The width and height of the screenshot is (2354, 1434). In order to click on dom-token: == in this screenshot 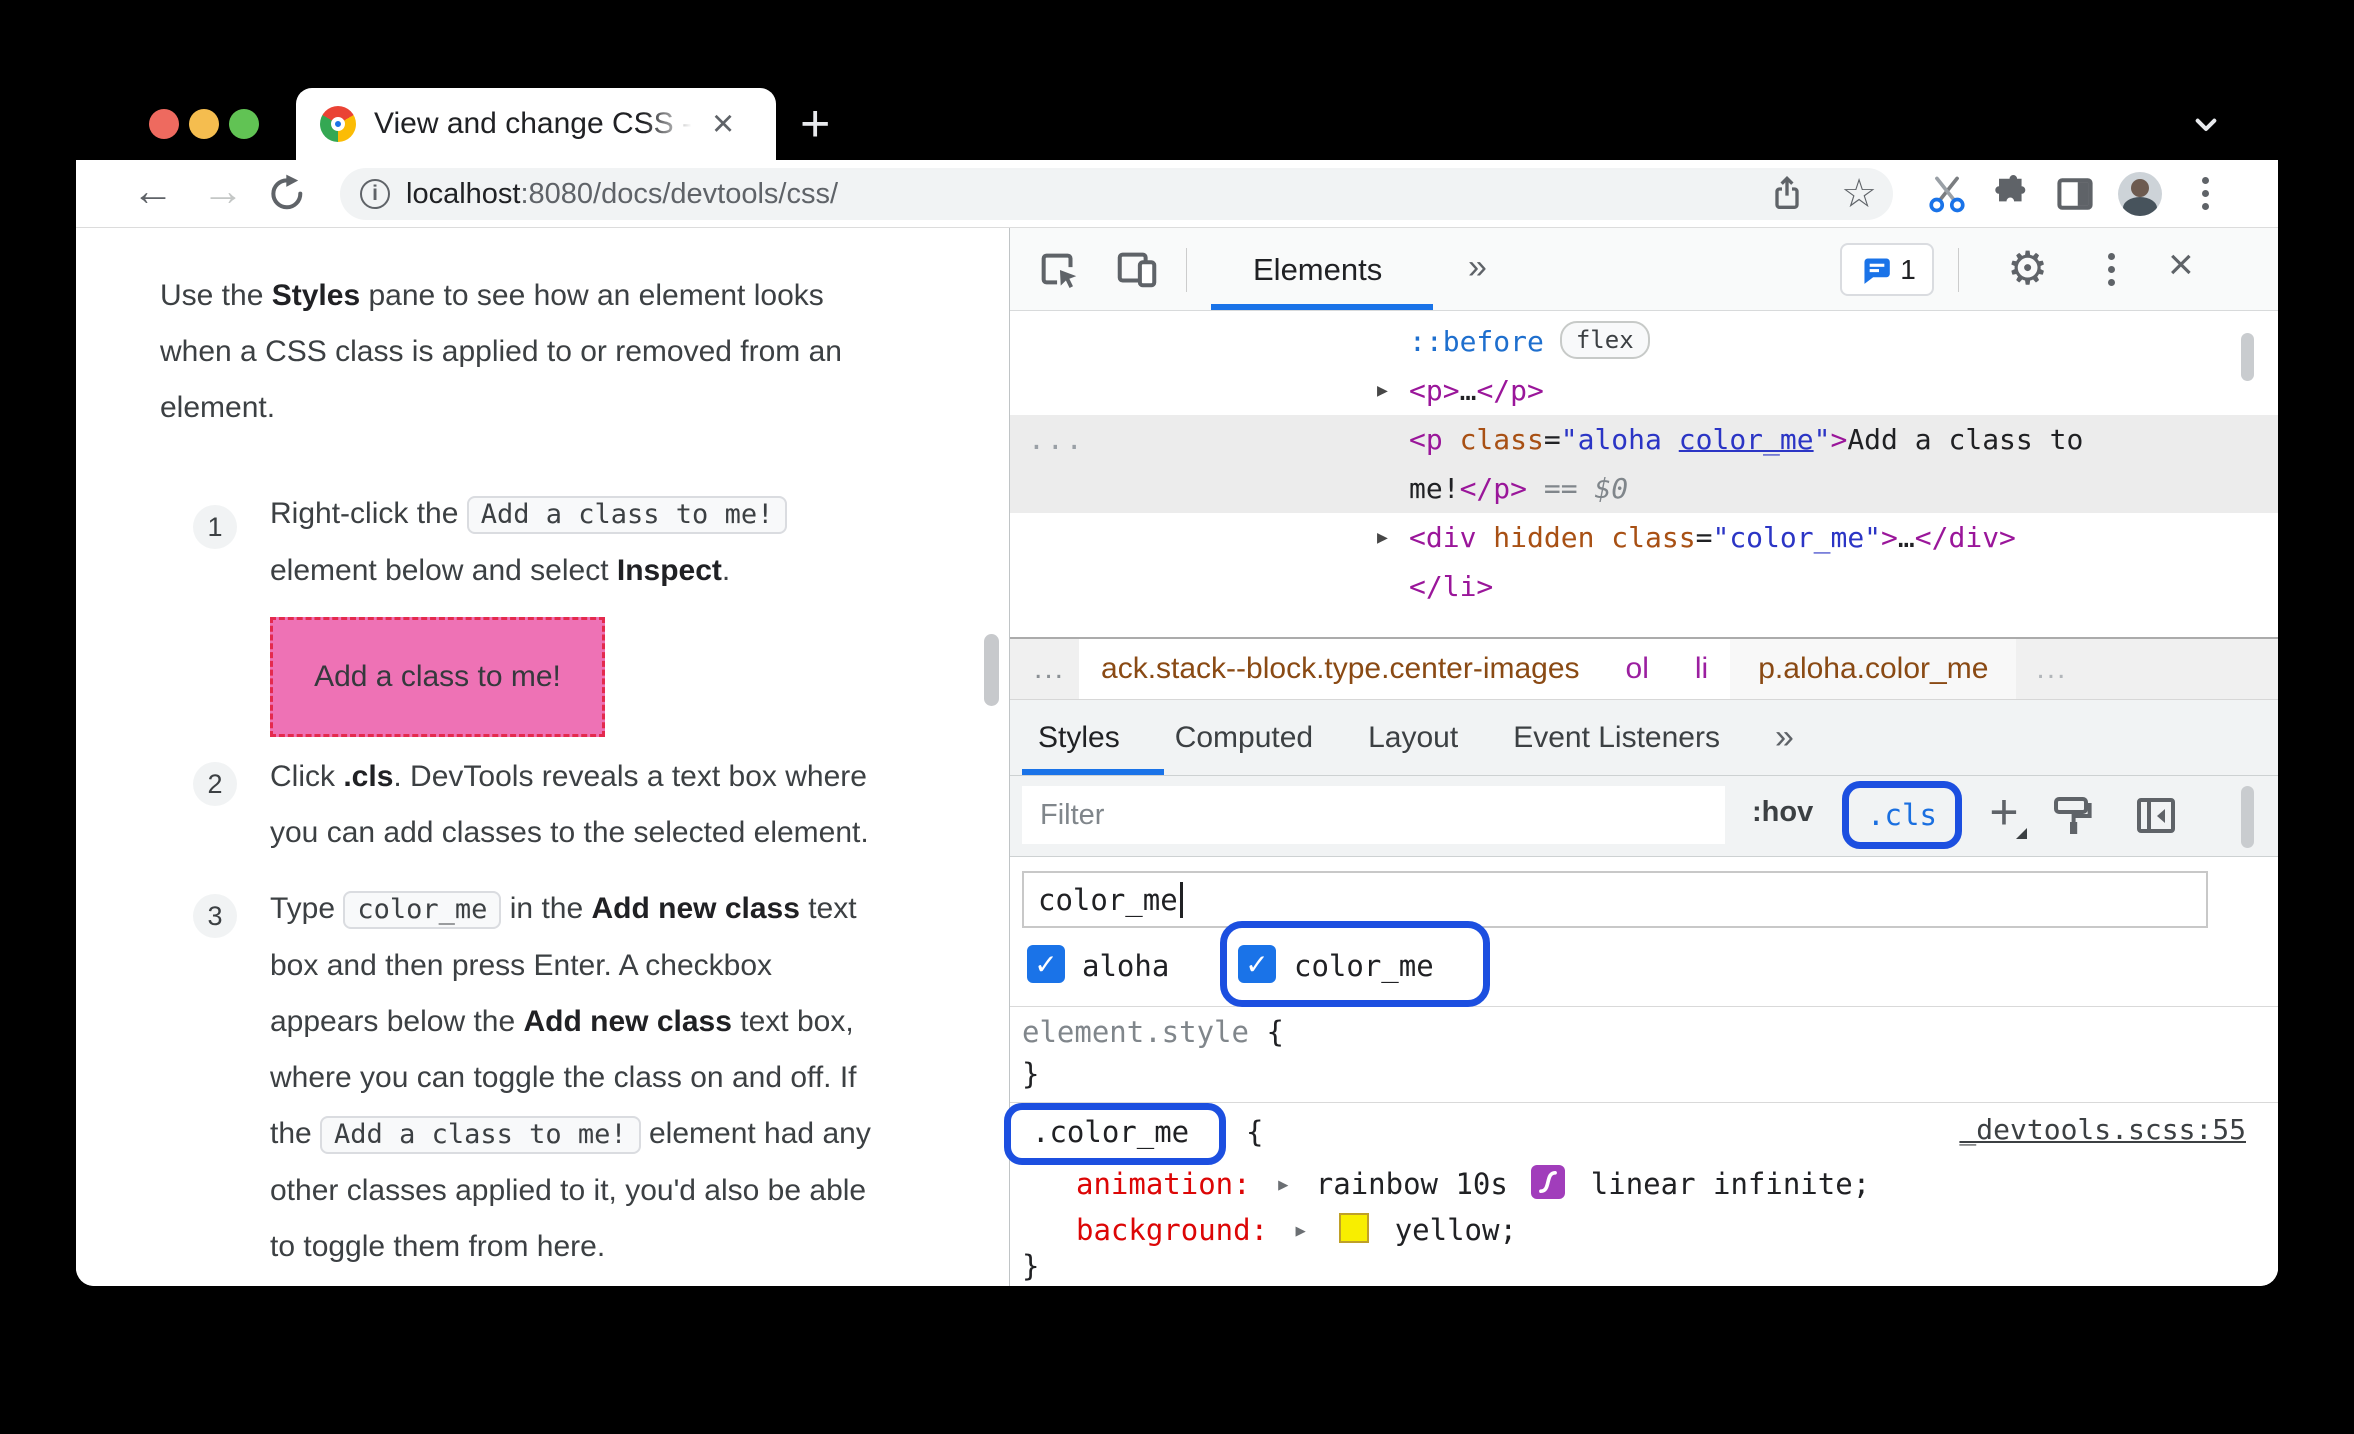, I will do `click(1561, 488)`.